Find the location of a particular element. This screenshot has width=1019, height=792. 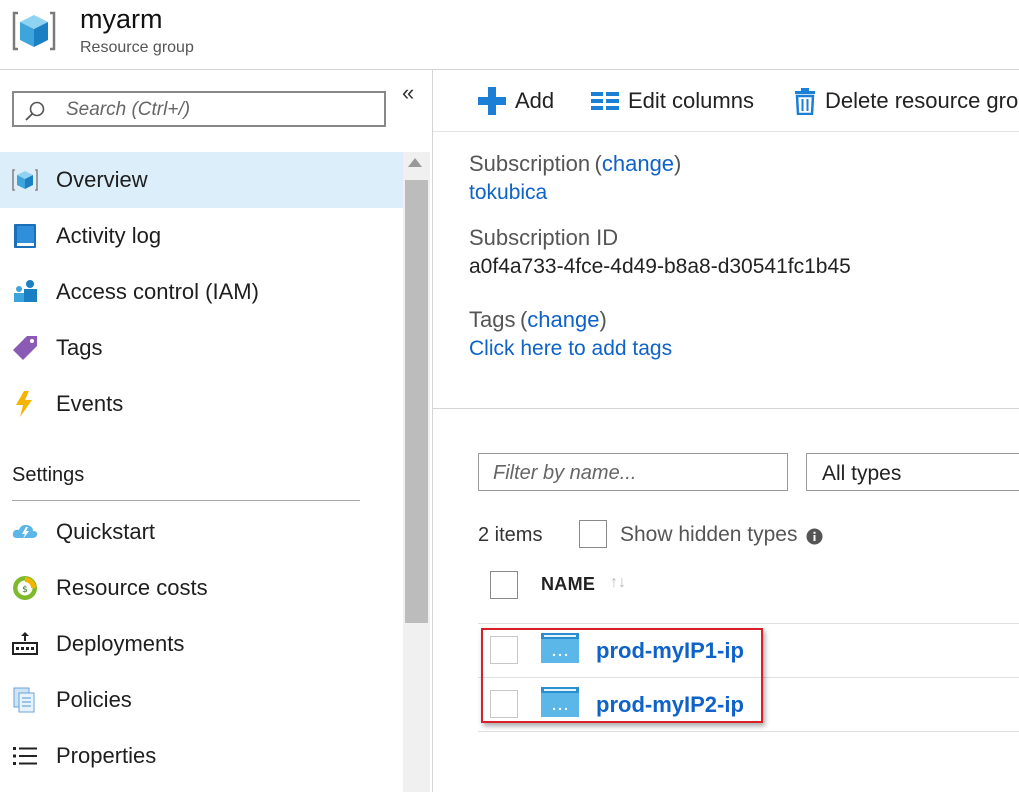

subscription-id-label: Subscription ID is located at coordinates (544, 237).